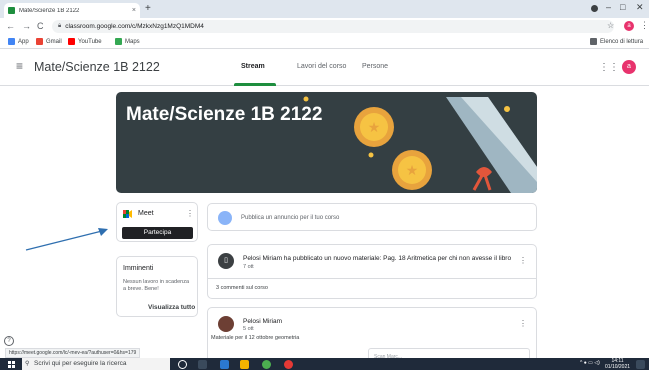 This screenshot has width=649, height=370. What do you see at coordinates (127, 214) in the screenshot?
I see `meet-logo-icon` at bounding box center [127, 214].